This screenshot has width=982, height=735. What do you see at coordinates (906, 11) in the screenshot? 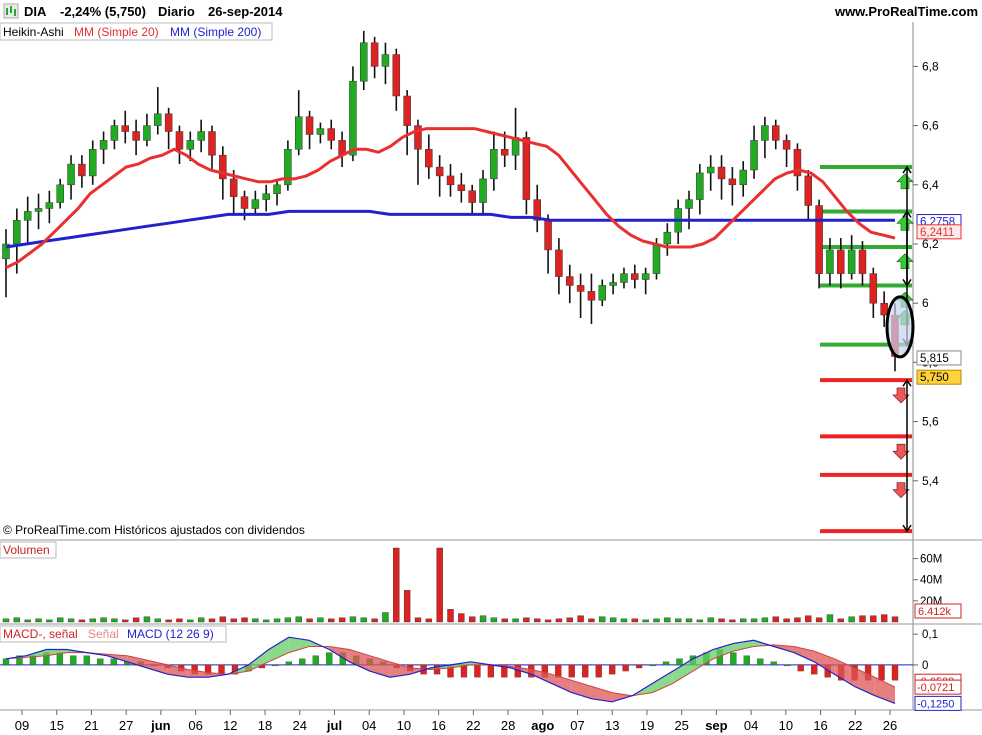
I see `header-site: www.ProRealTime.com` at bounding box center [906, 11].